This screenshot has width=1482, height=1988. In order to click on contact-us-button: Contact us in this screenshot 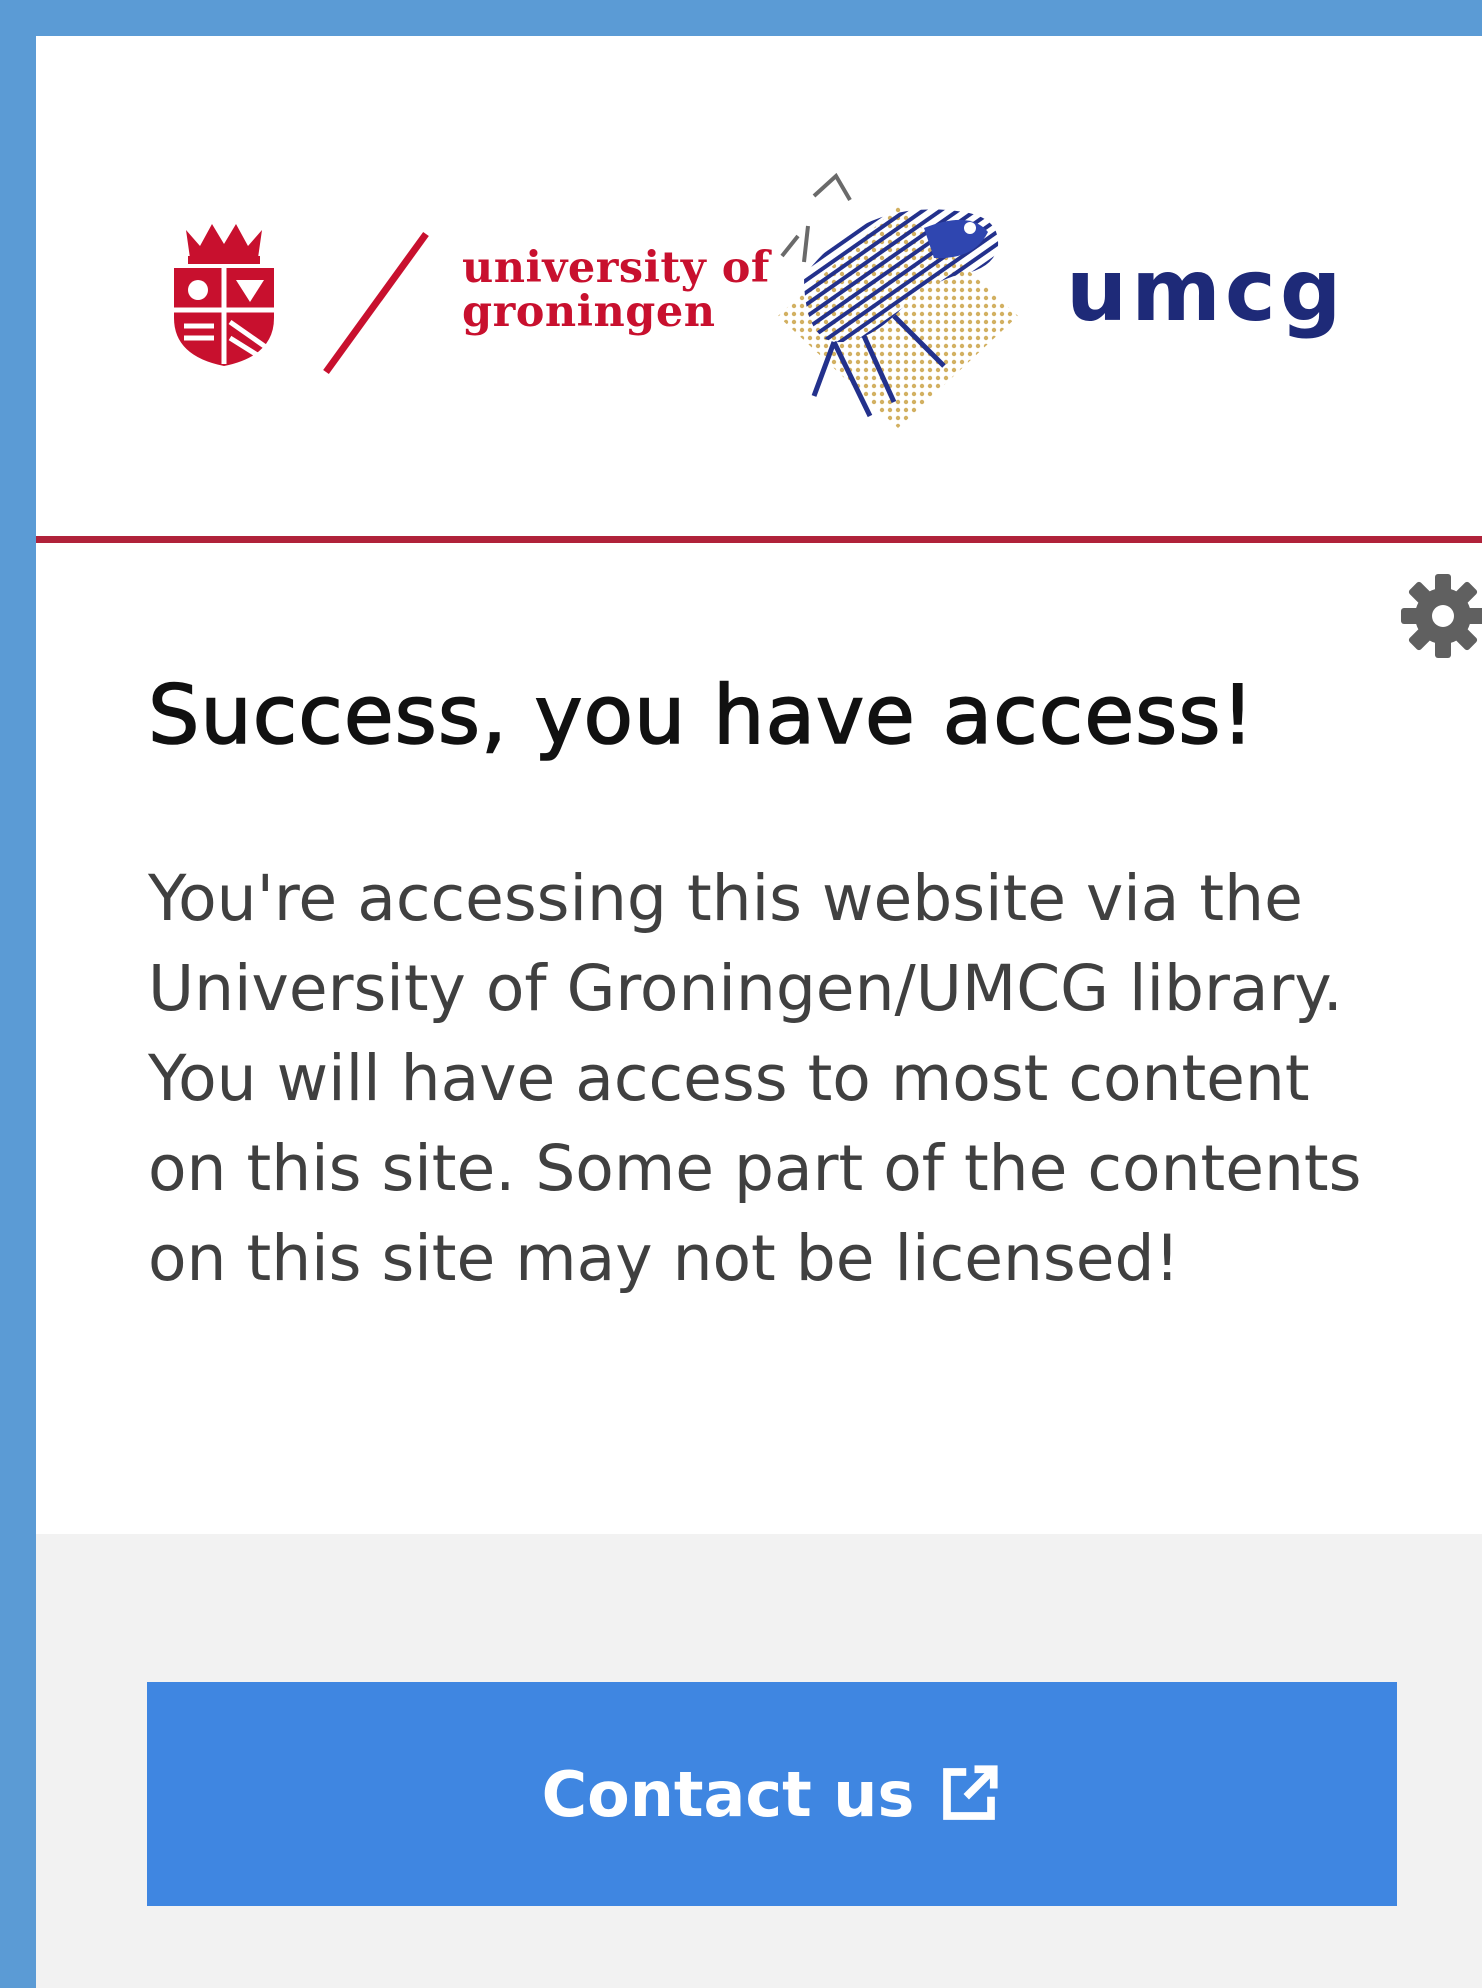, I will do `click(772, 1794)`.